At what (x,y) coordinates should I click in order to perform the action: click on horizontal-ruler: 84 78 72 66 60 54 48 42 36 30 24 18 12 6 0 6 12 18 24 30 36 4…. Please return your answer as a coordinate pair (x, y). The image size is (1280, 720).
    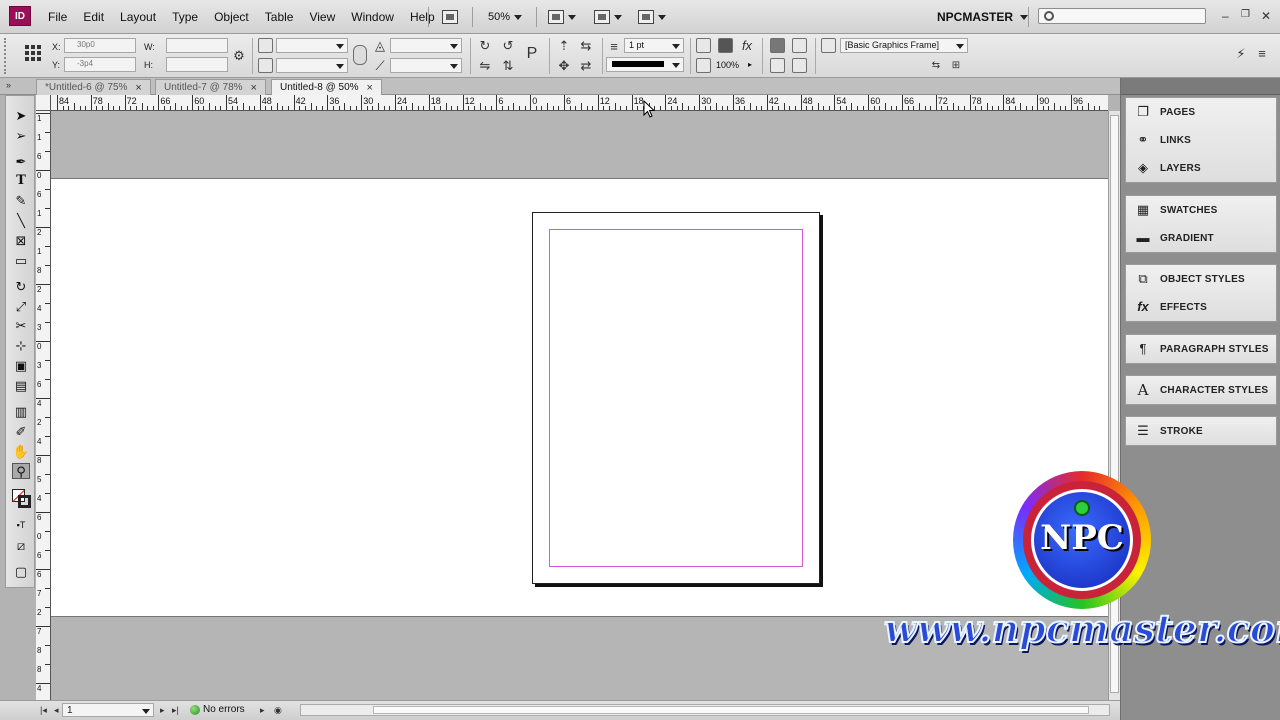
    Looking at the image, I should click on (579, 103).